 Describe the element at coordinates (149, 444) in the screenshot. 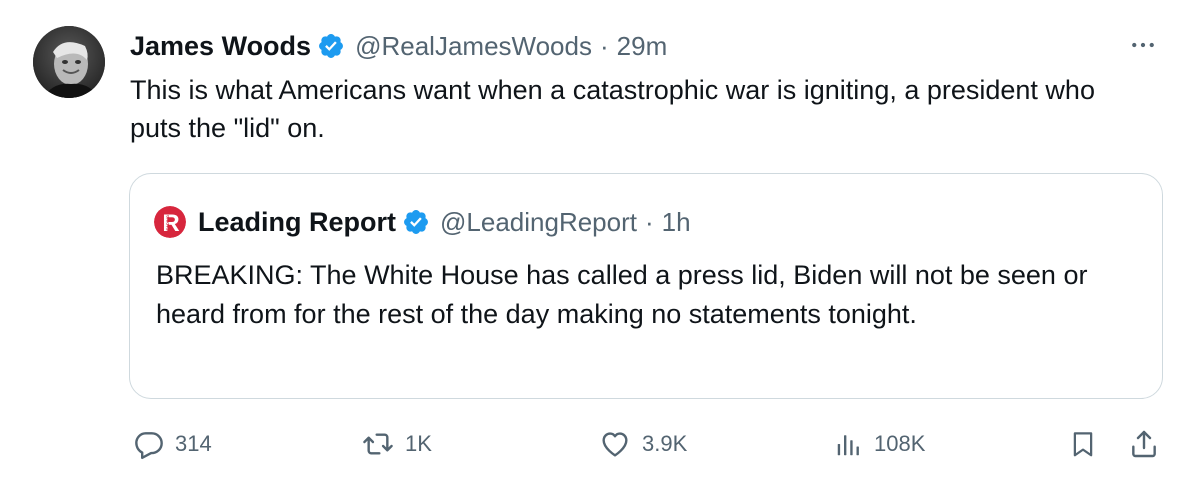

I see `reply-icon` at that location.